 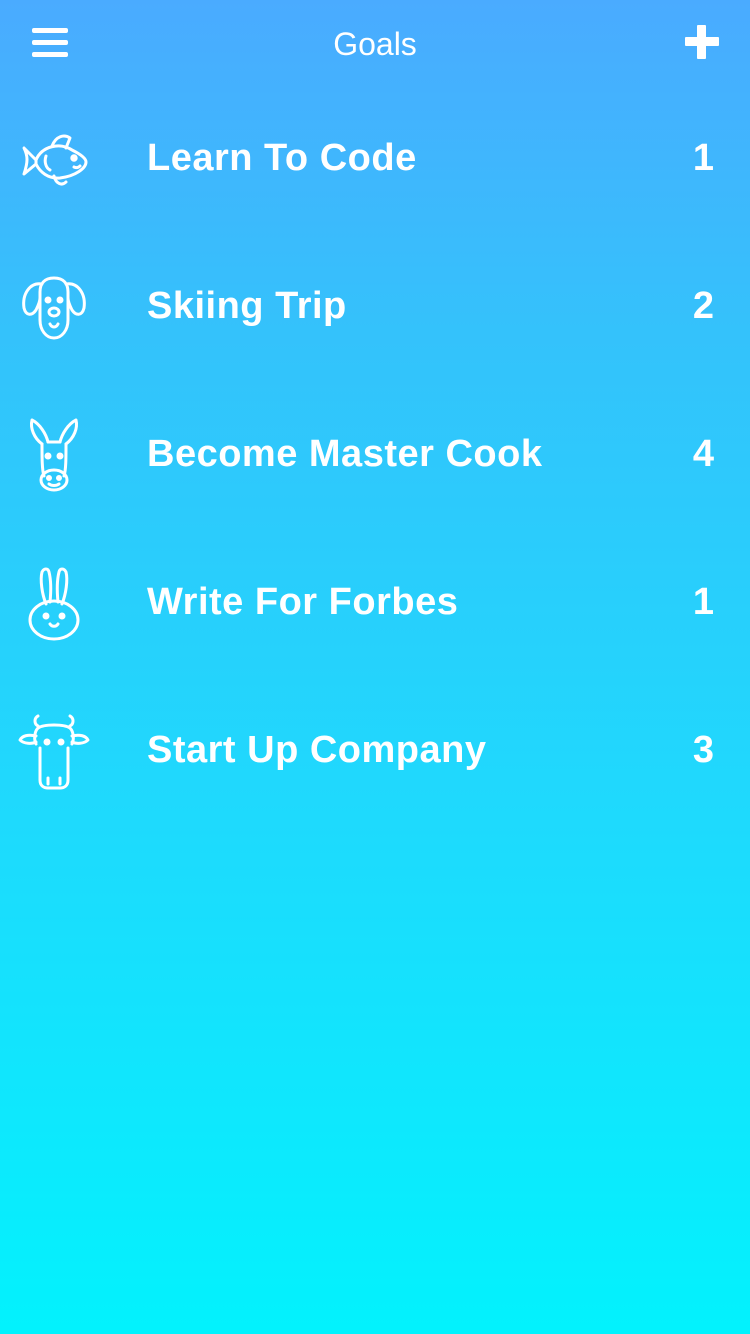 What do you see at coordinates (345, 454) in the screenshot?
I see `goal-title: Become Master Cook` at bounding box center [345, 454].